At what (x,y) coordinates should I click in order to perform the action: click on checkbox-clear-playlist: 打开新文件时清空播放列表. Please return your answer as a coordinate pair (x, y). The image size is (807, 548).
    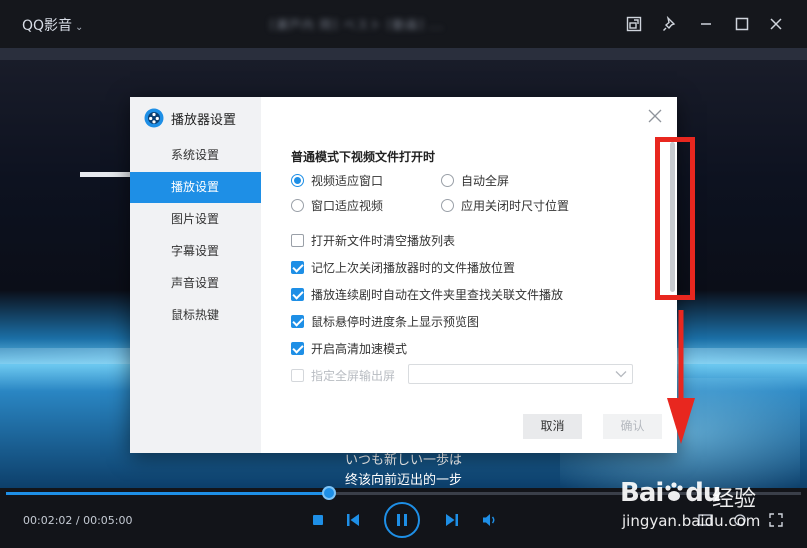
    Looking at the image, I should click on (373, 240).